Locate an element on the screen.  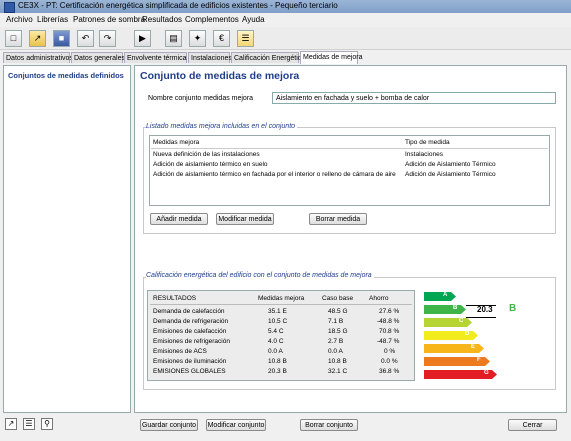
name-label: Nombre conjunto medidas mejora is located at coordinates (201, 98).